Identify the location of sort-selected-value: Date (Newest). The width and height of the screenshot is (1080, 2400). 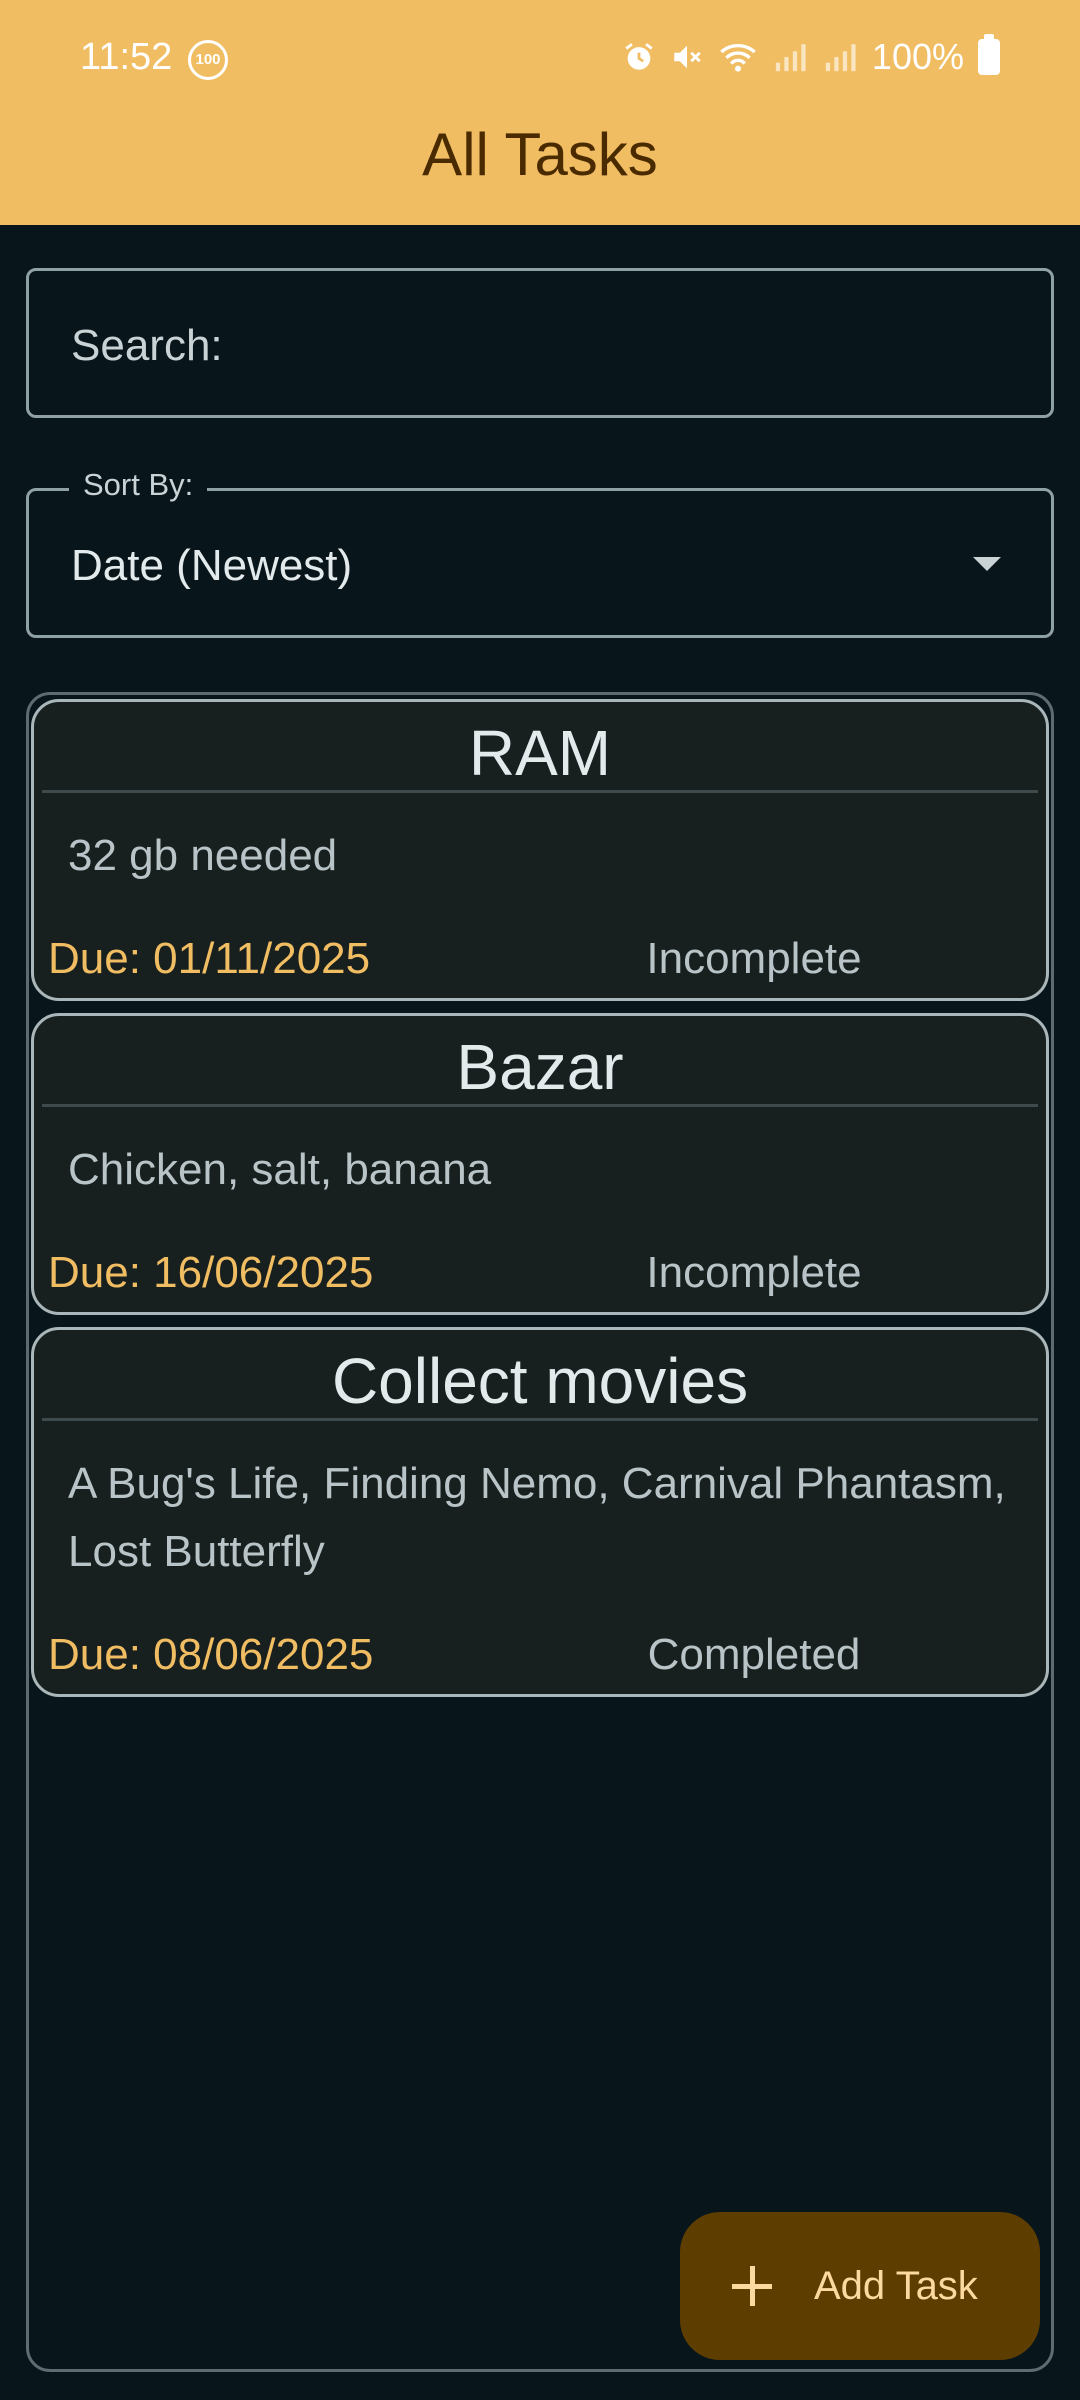
(212, 565).